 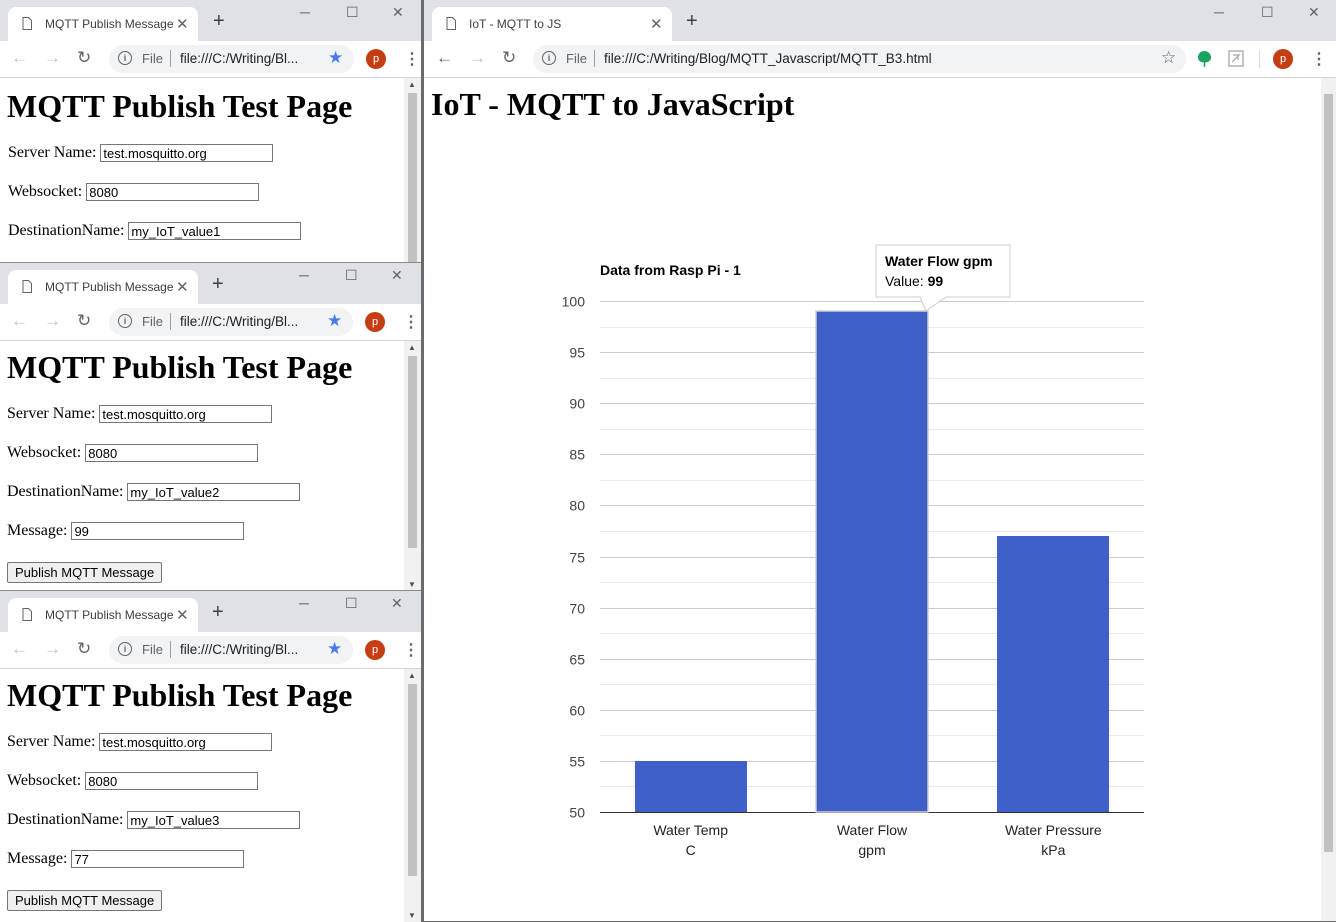 I want to click on y-tick-label: 95, so click(x=577, y=353).